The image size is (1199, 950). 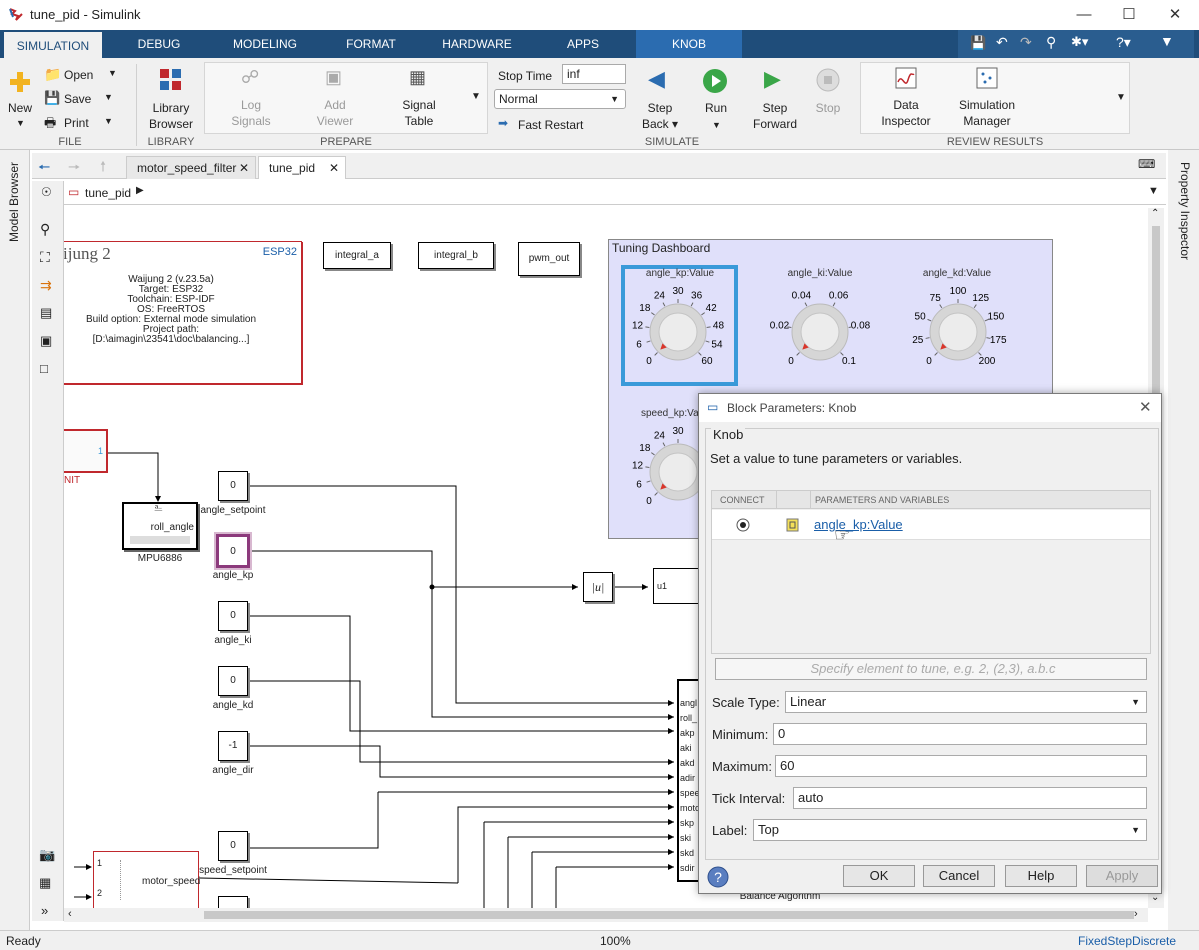 I want to click on const-angle-kd: 0, so click(x=233, y=681).